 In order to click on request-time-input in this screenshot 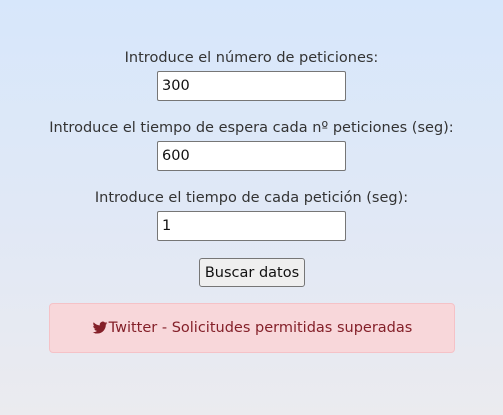, I will do `click(251, 226)`.